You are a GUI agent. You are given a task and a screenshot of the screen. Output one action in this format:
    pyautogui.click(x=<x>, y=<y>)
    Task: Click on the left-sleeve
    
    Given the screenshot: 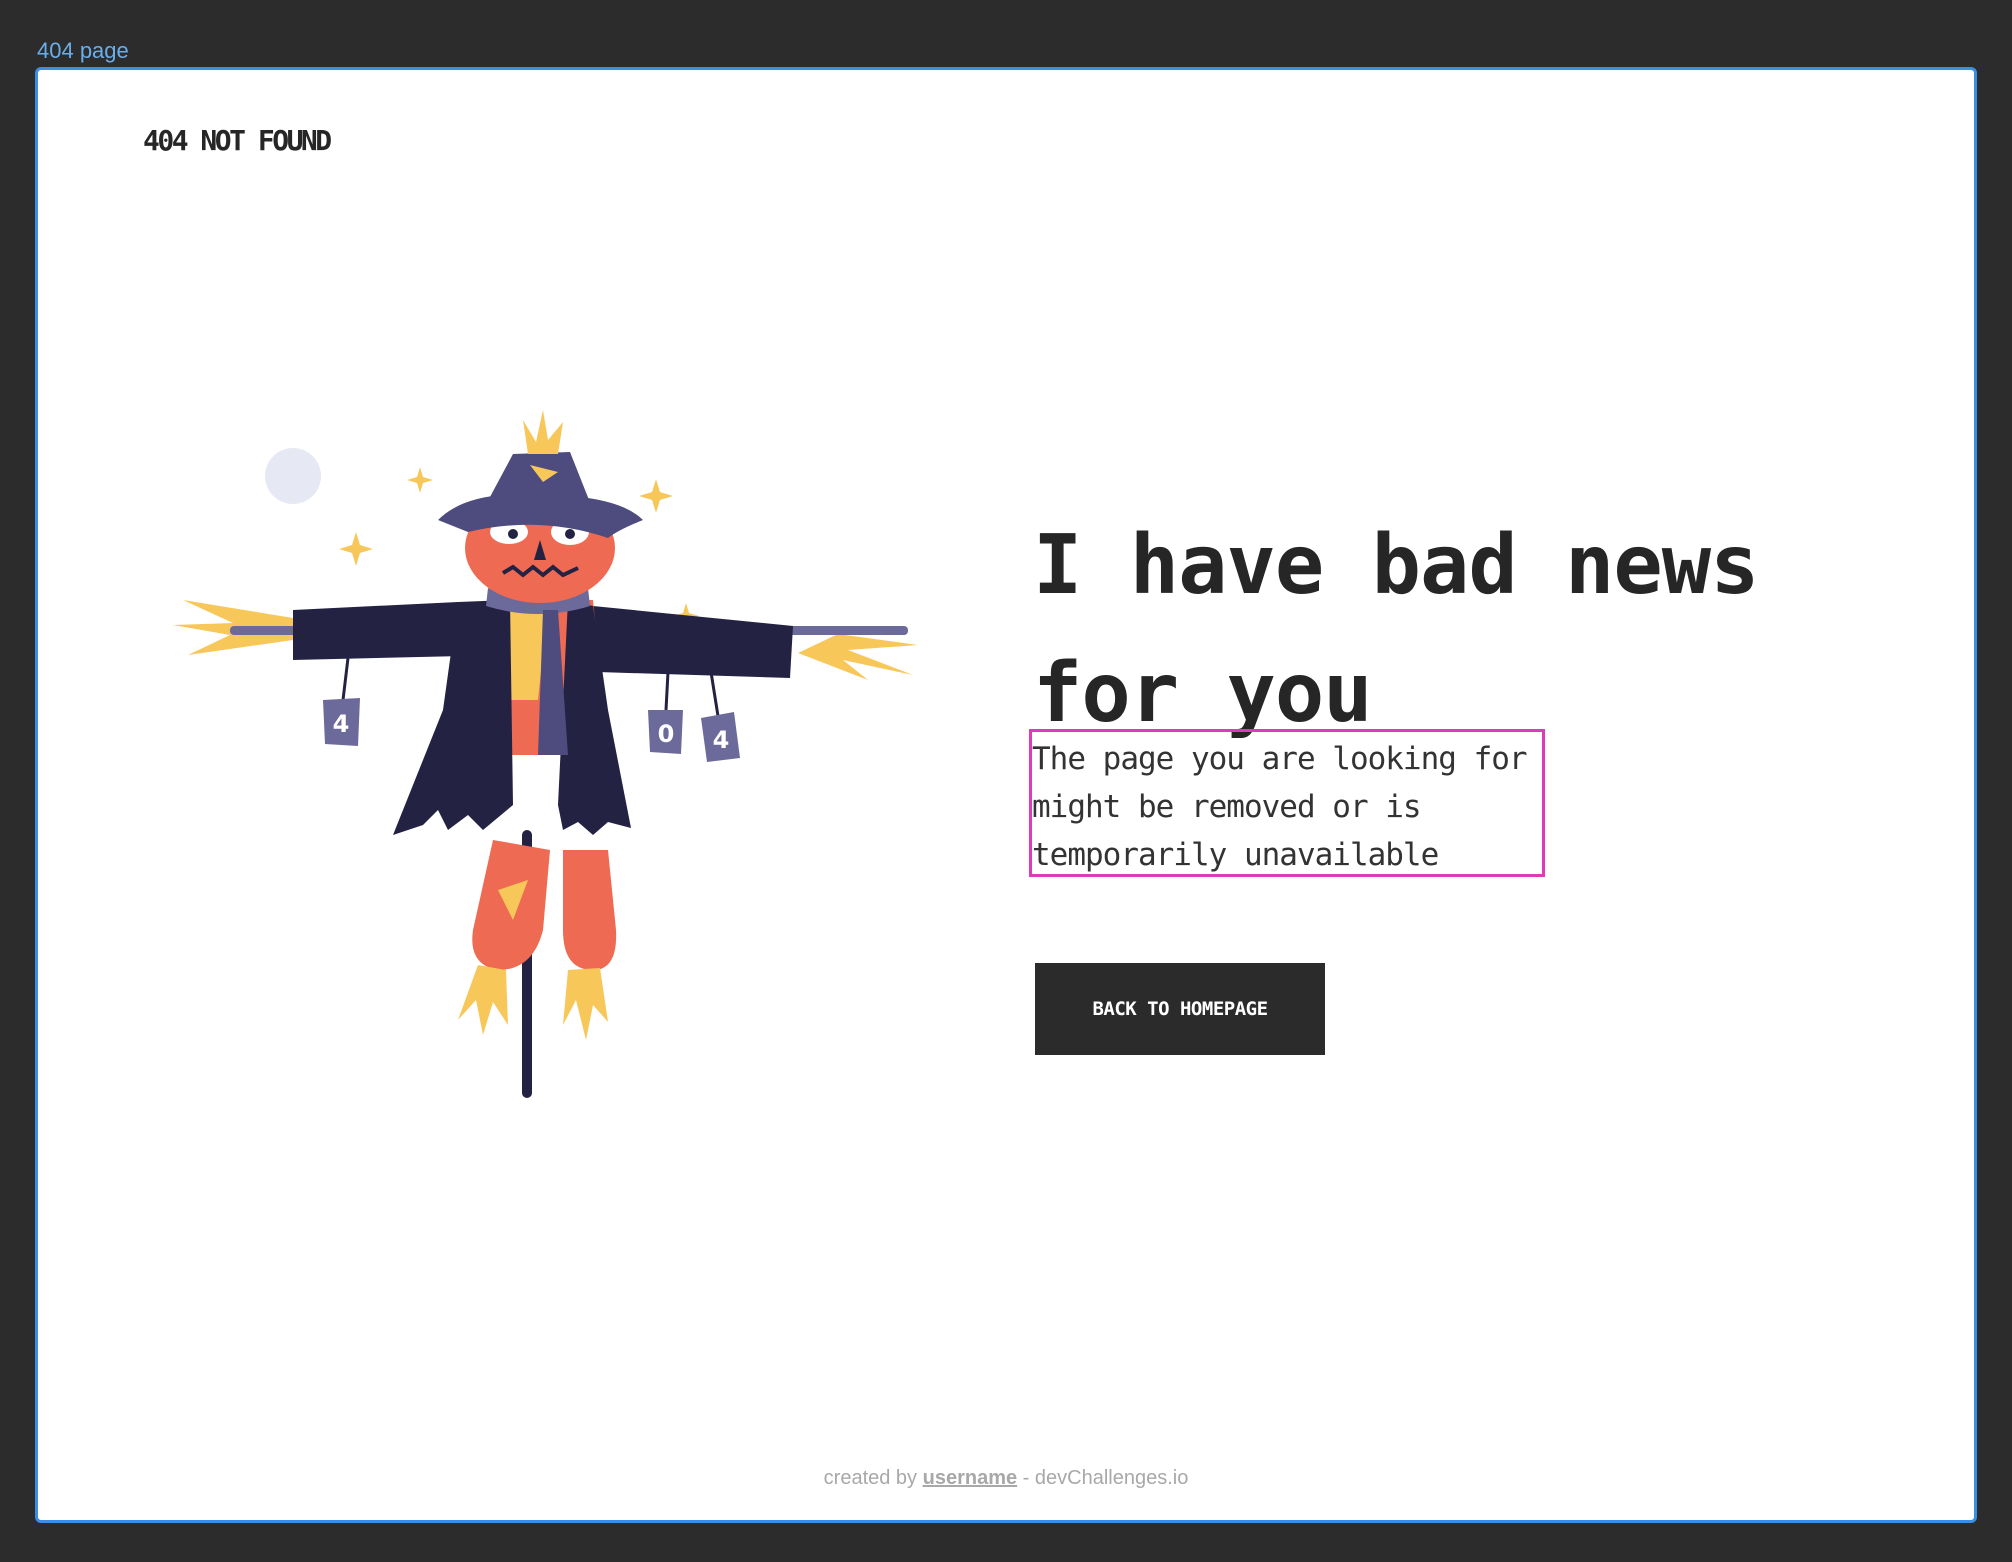 What is the action you would take?
    pyautogui.click(x=378, y=631)
    